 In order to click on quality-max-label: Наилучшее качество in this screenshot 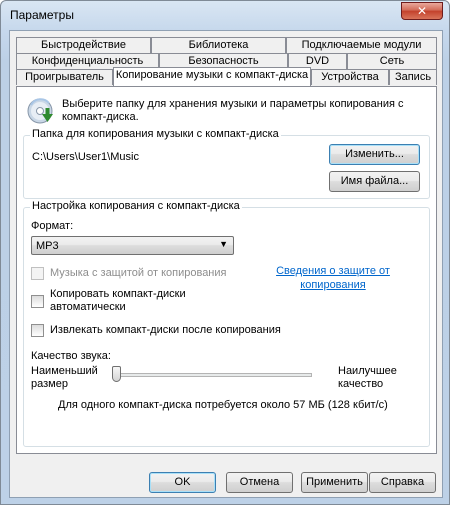, I will do `click(367, 377)`.